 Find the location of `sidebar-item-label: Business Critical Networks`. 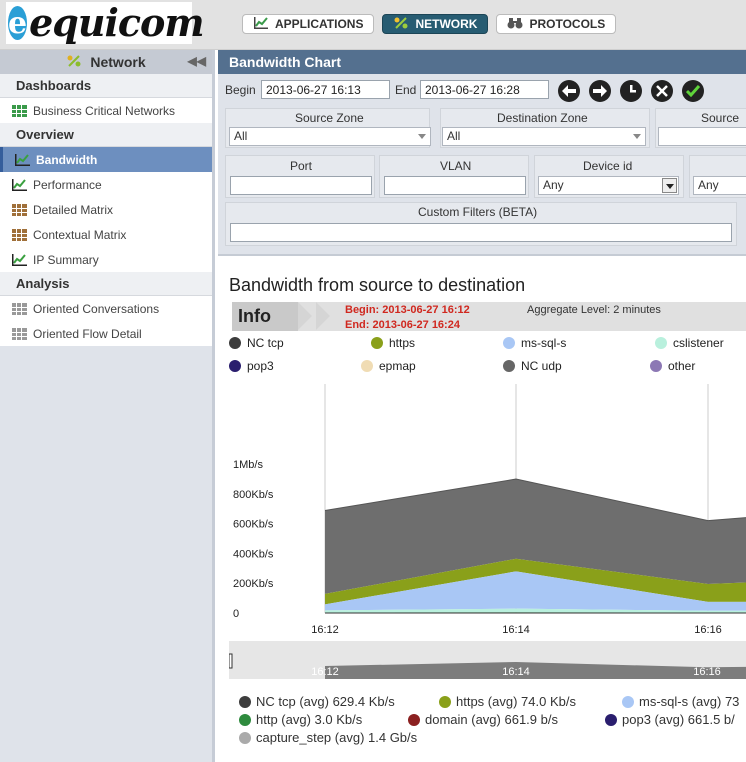

sidebar-item-label: Business Critical Networks is located at coordinates (104, 110).